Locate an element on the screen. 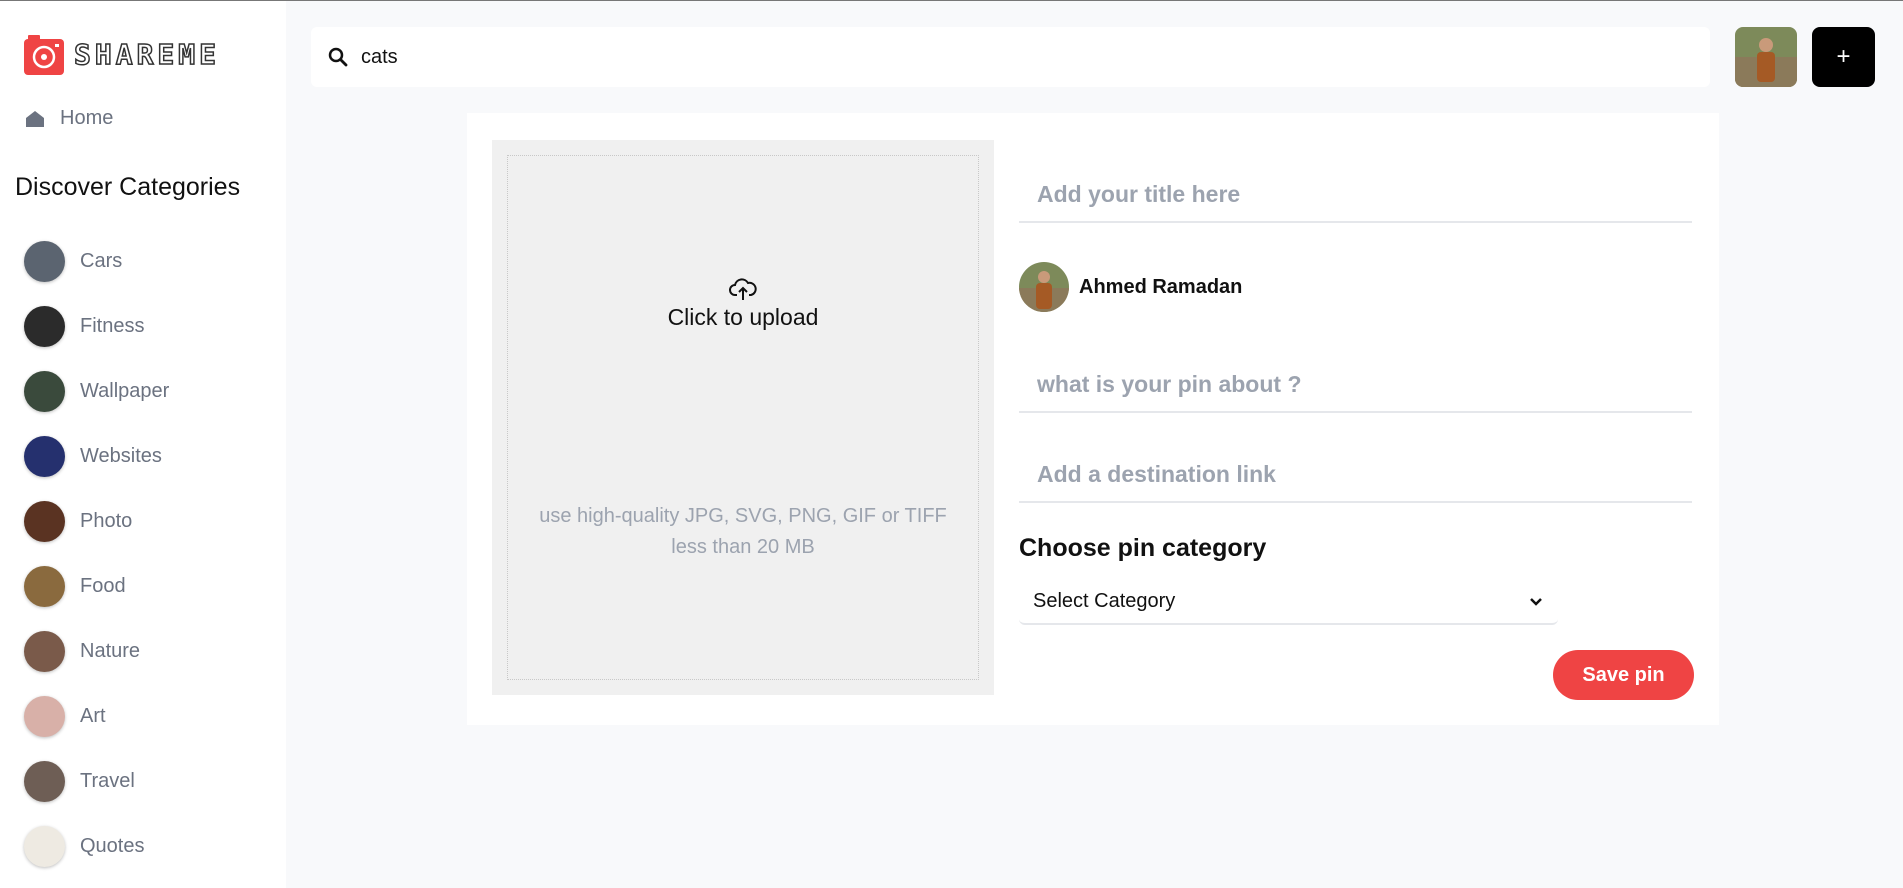  sidebar-item-home: Home is located at coordinates (68, 118).